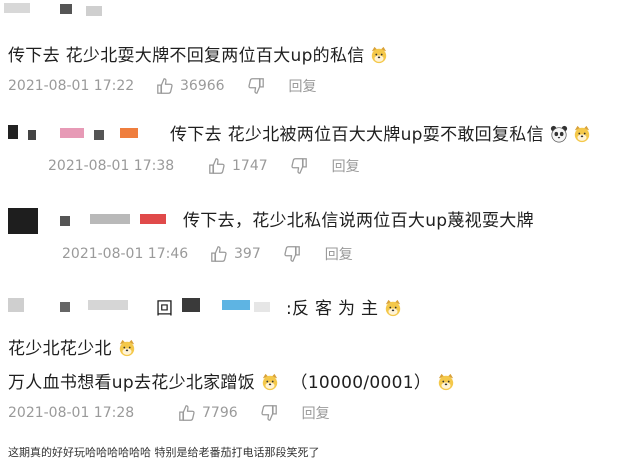 Image resolution: width=640 pixels, height=460 pixels. Describe the element at coordinates (220, 413) in the screenshot. I see `like-count: 7796` at that location.